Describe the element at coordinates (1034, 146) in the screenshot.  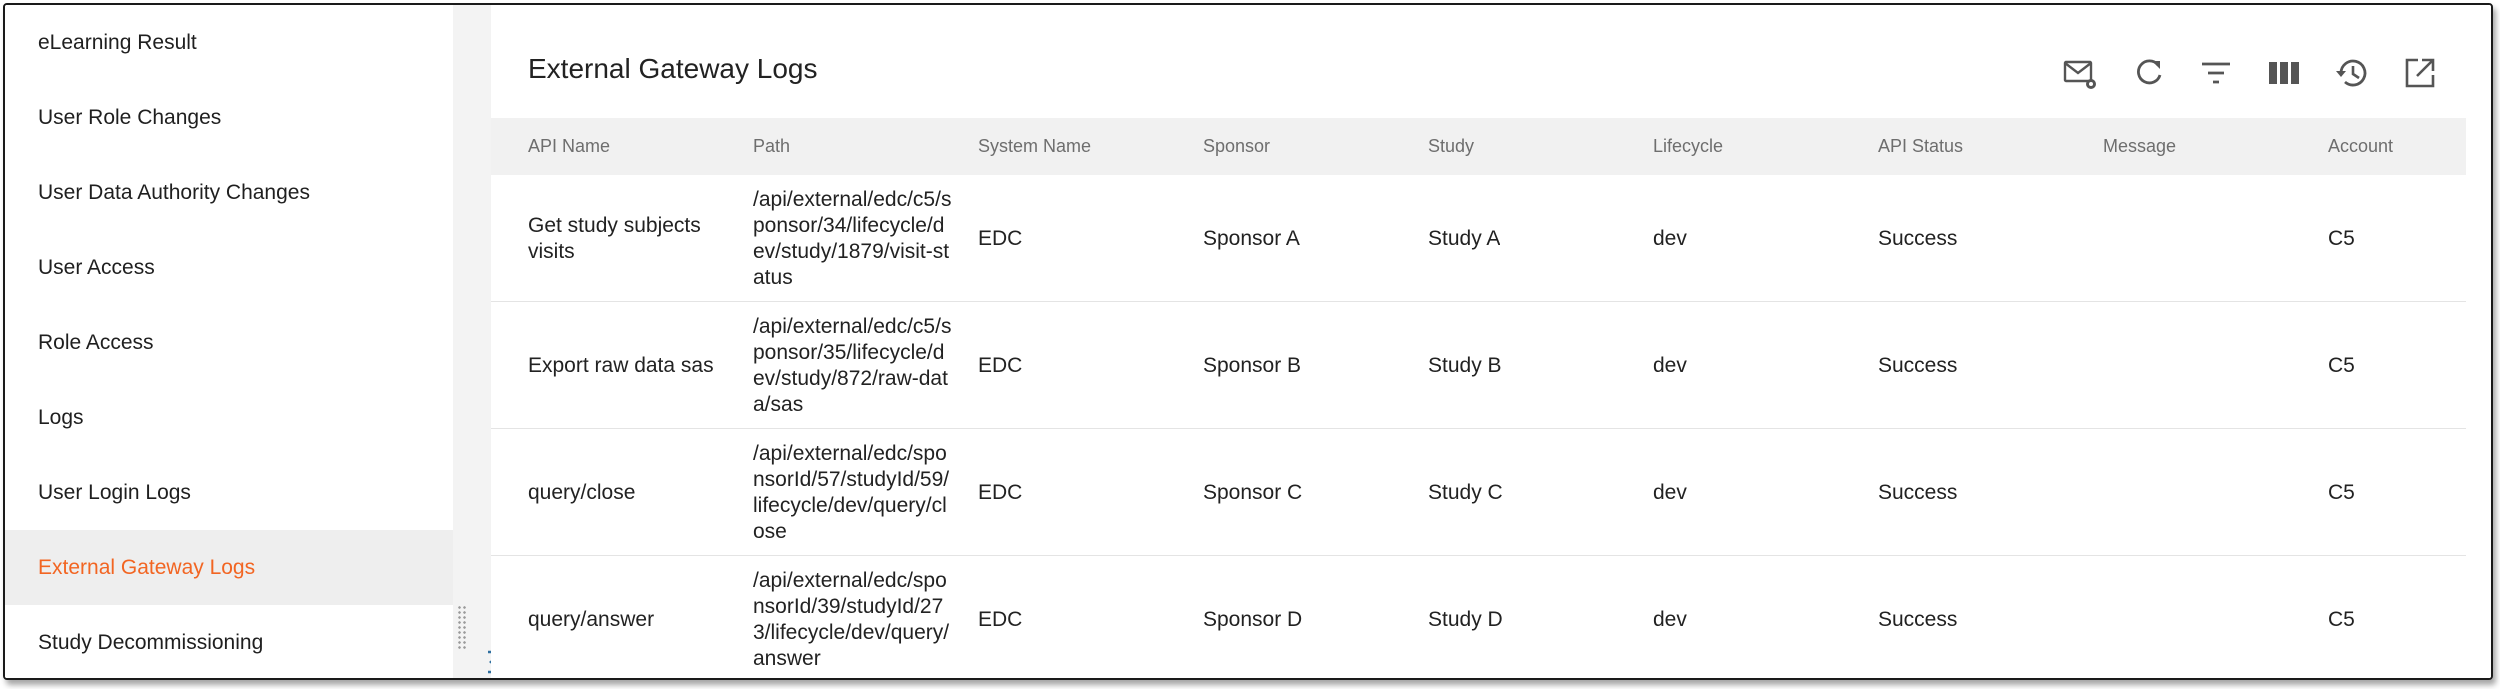
I see `column-header-system-name: System Name` at that location.